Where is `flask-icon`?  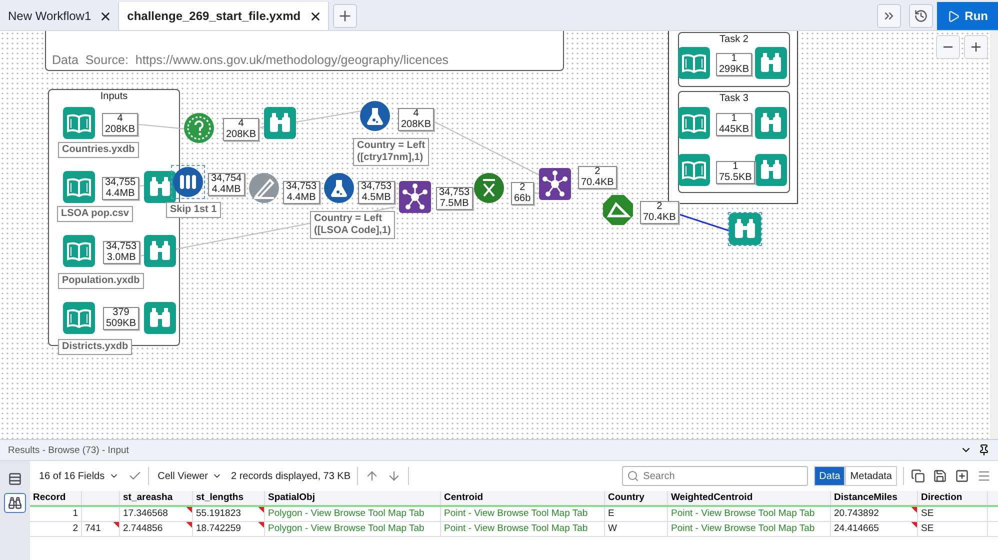
flask-icon is located at coordinates (375, 116).